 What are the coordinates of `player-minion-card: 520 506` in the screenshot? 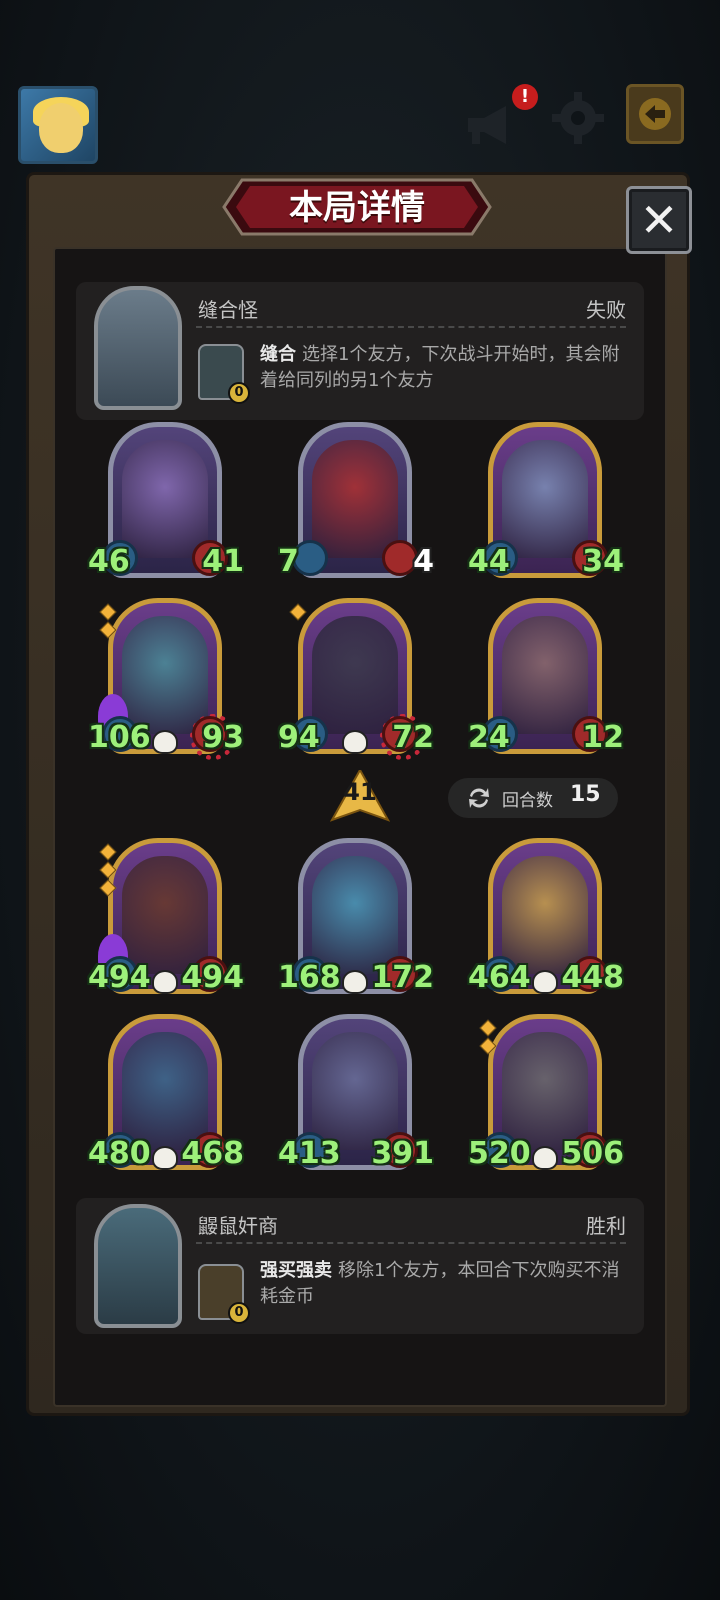 It's located at (546, 1092).